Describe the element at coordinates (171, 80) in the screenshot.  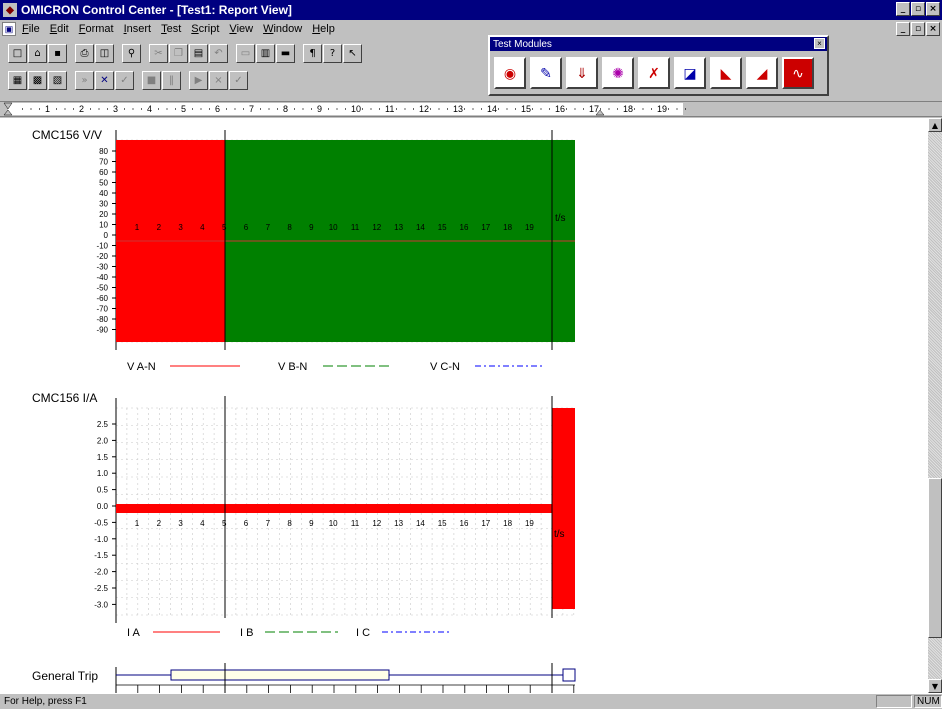
I see `pause-icon: ‖` at that location.